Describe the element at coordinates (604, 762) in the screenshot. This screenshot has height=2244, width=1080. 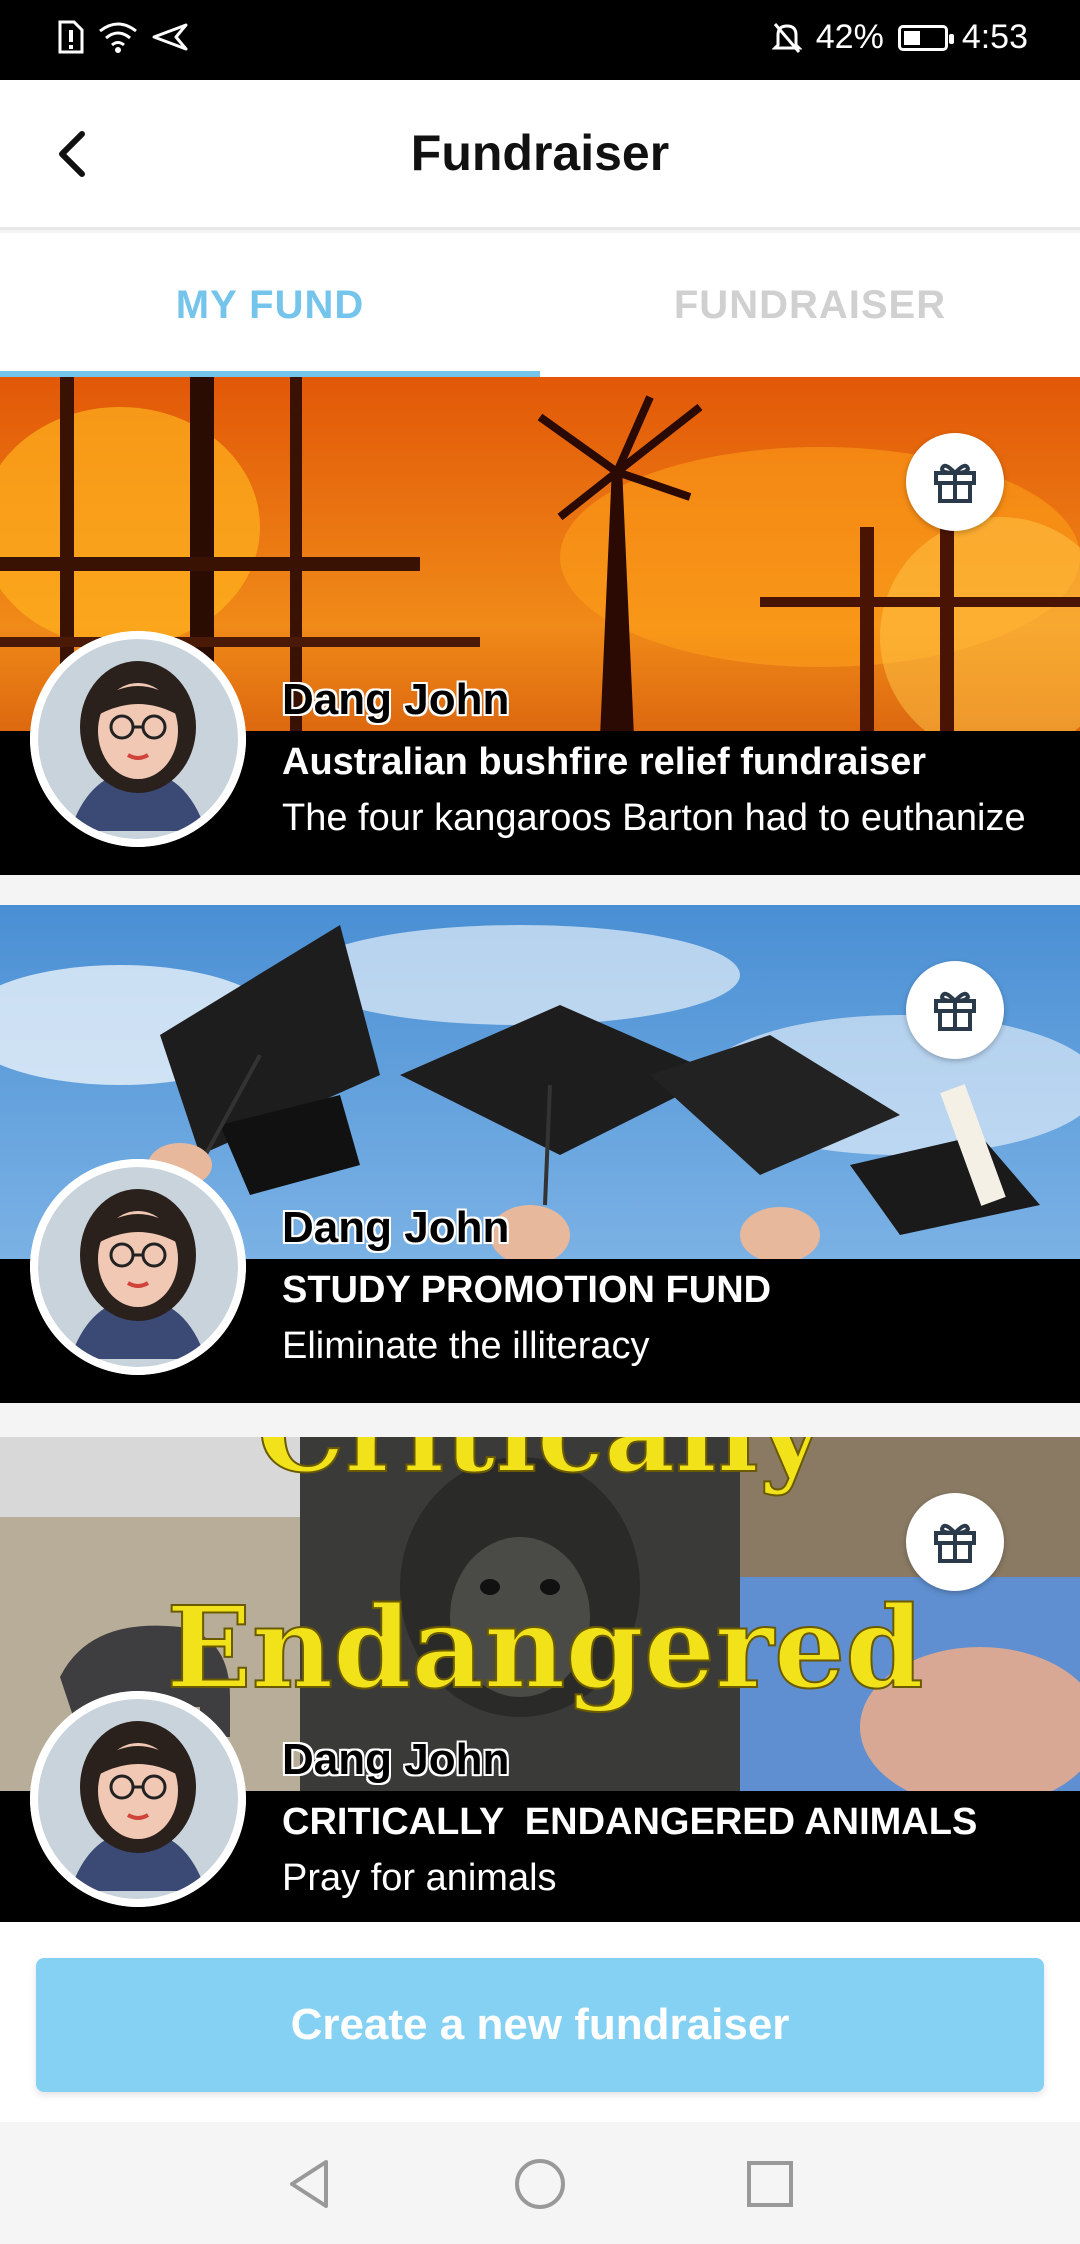
I see `fund-title: Australian bushfire relief fundraiser` at that location.